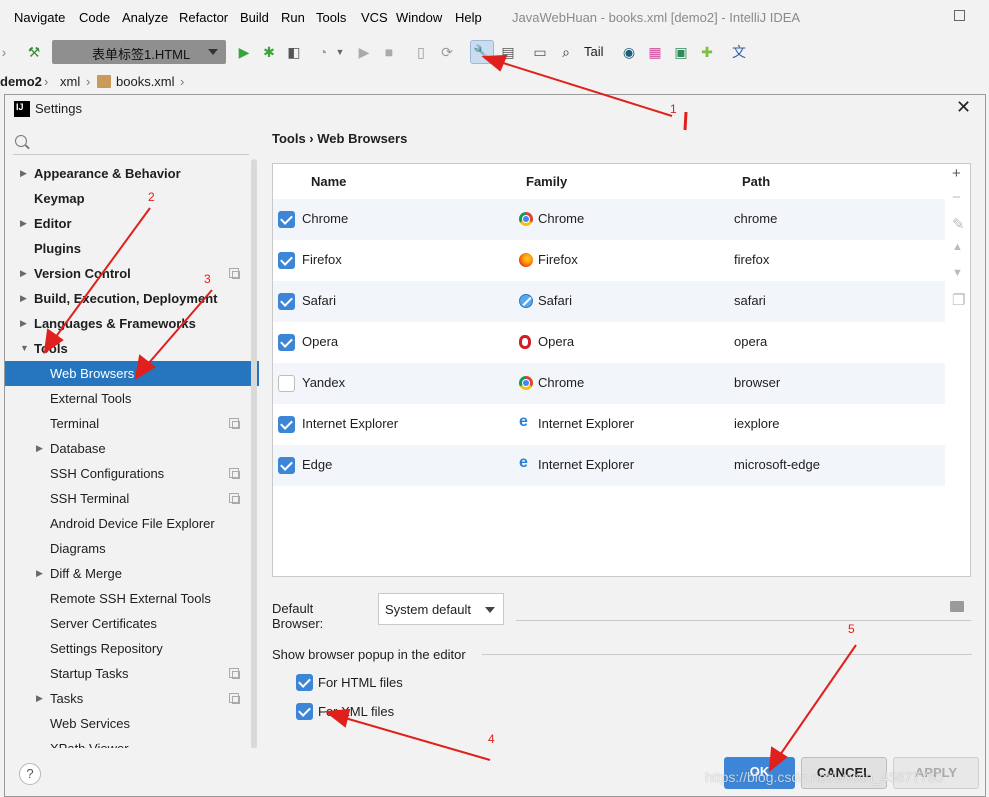 This screenshot has width=989, height=797. I want to click on sidebar-item: SSH Terminal, so click(132, 498).